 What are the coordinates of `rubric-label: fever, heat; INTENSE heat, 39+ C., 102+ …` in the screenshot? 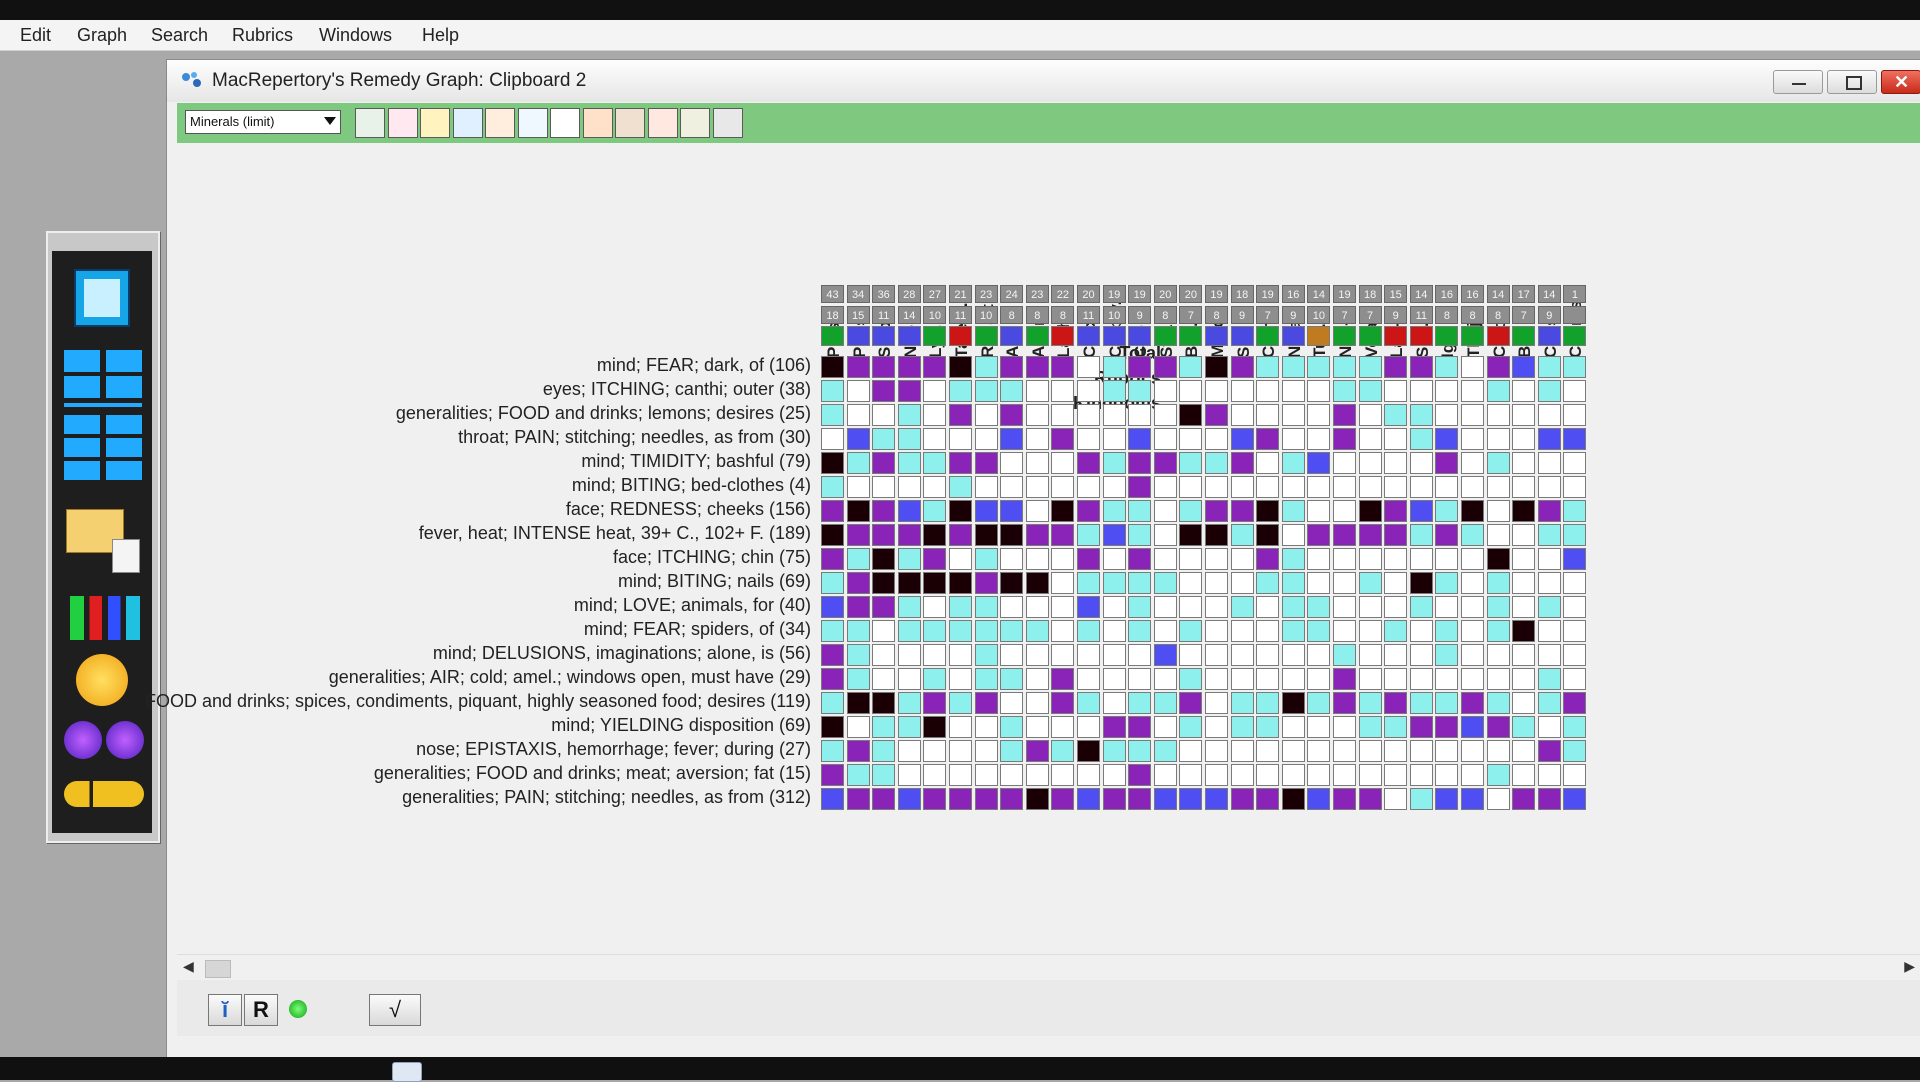 It's located at (615, 533).